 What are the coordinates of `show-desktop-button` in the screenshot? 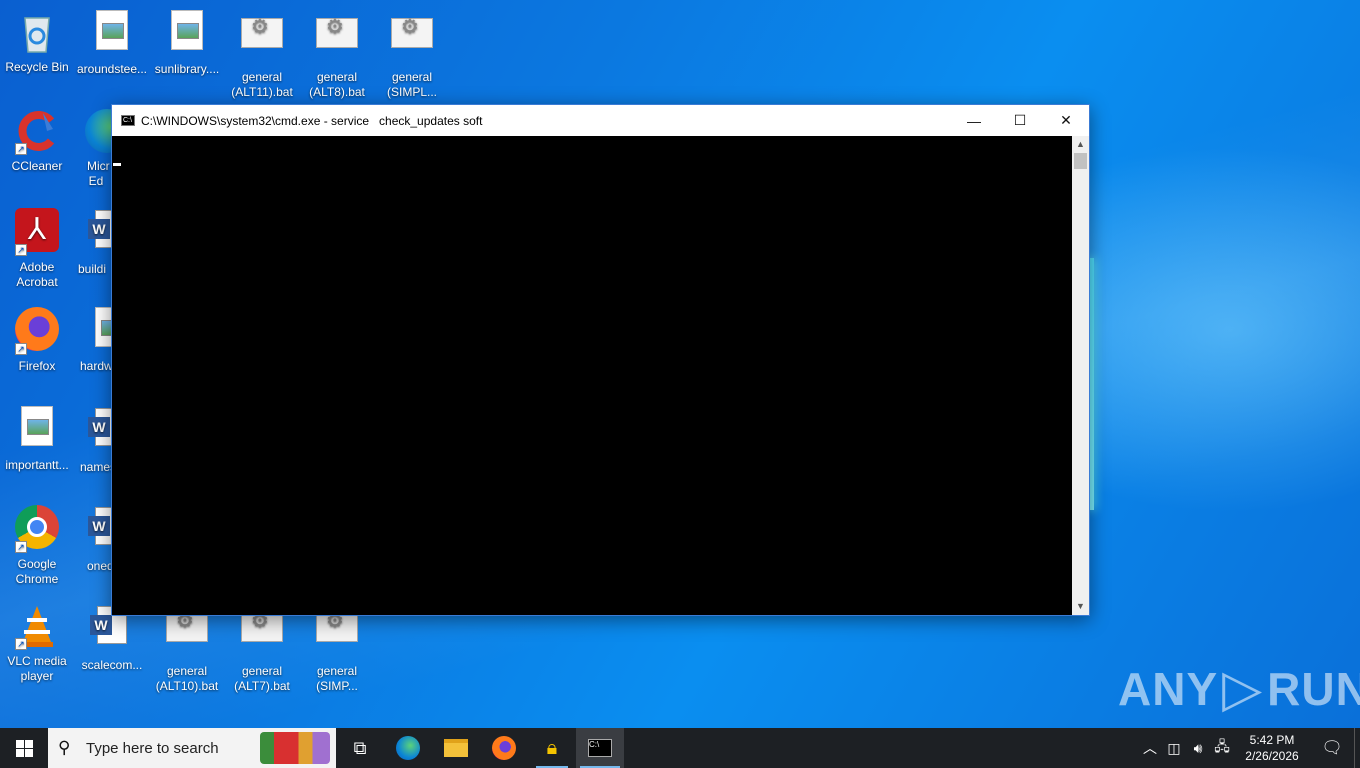 It's located at (1357, 748).